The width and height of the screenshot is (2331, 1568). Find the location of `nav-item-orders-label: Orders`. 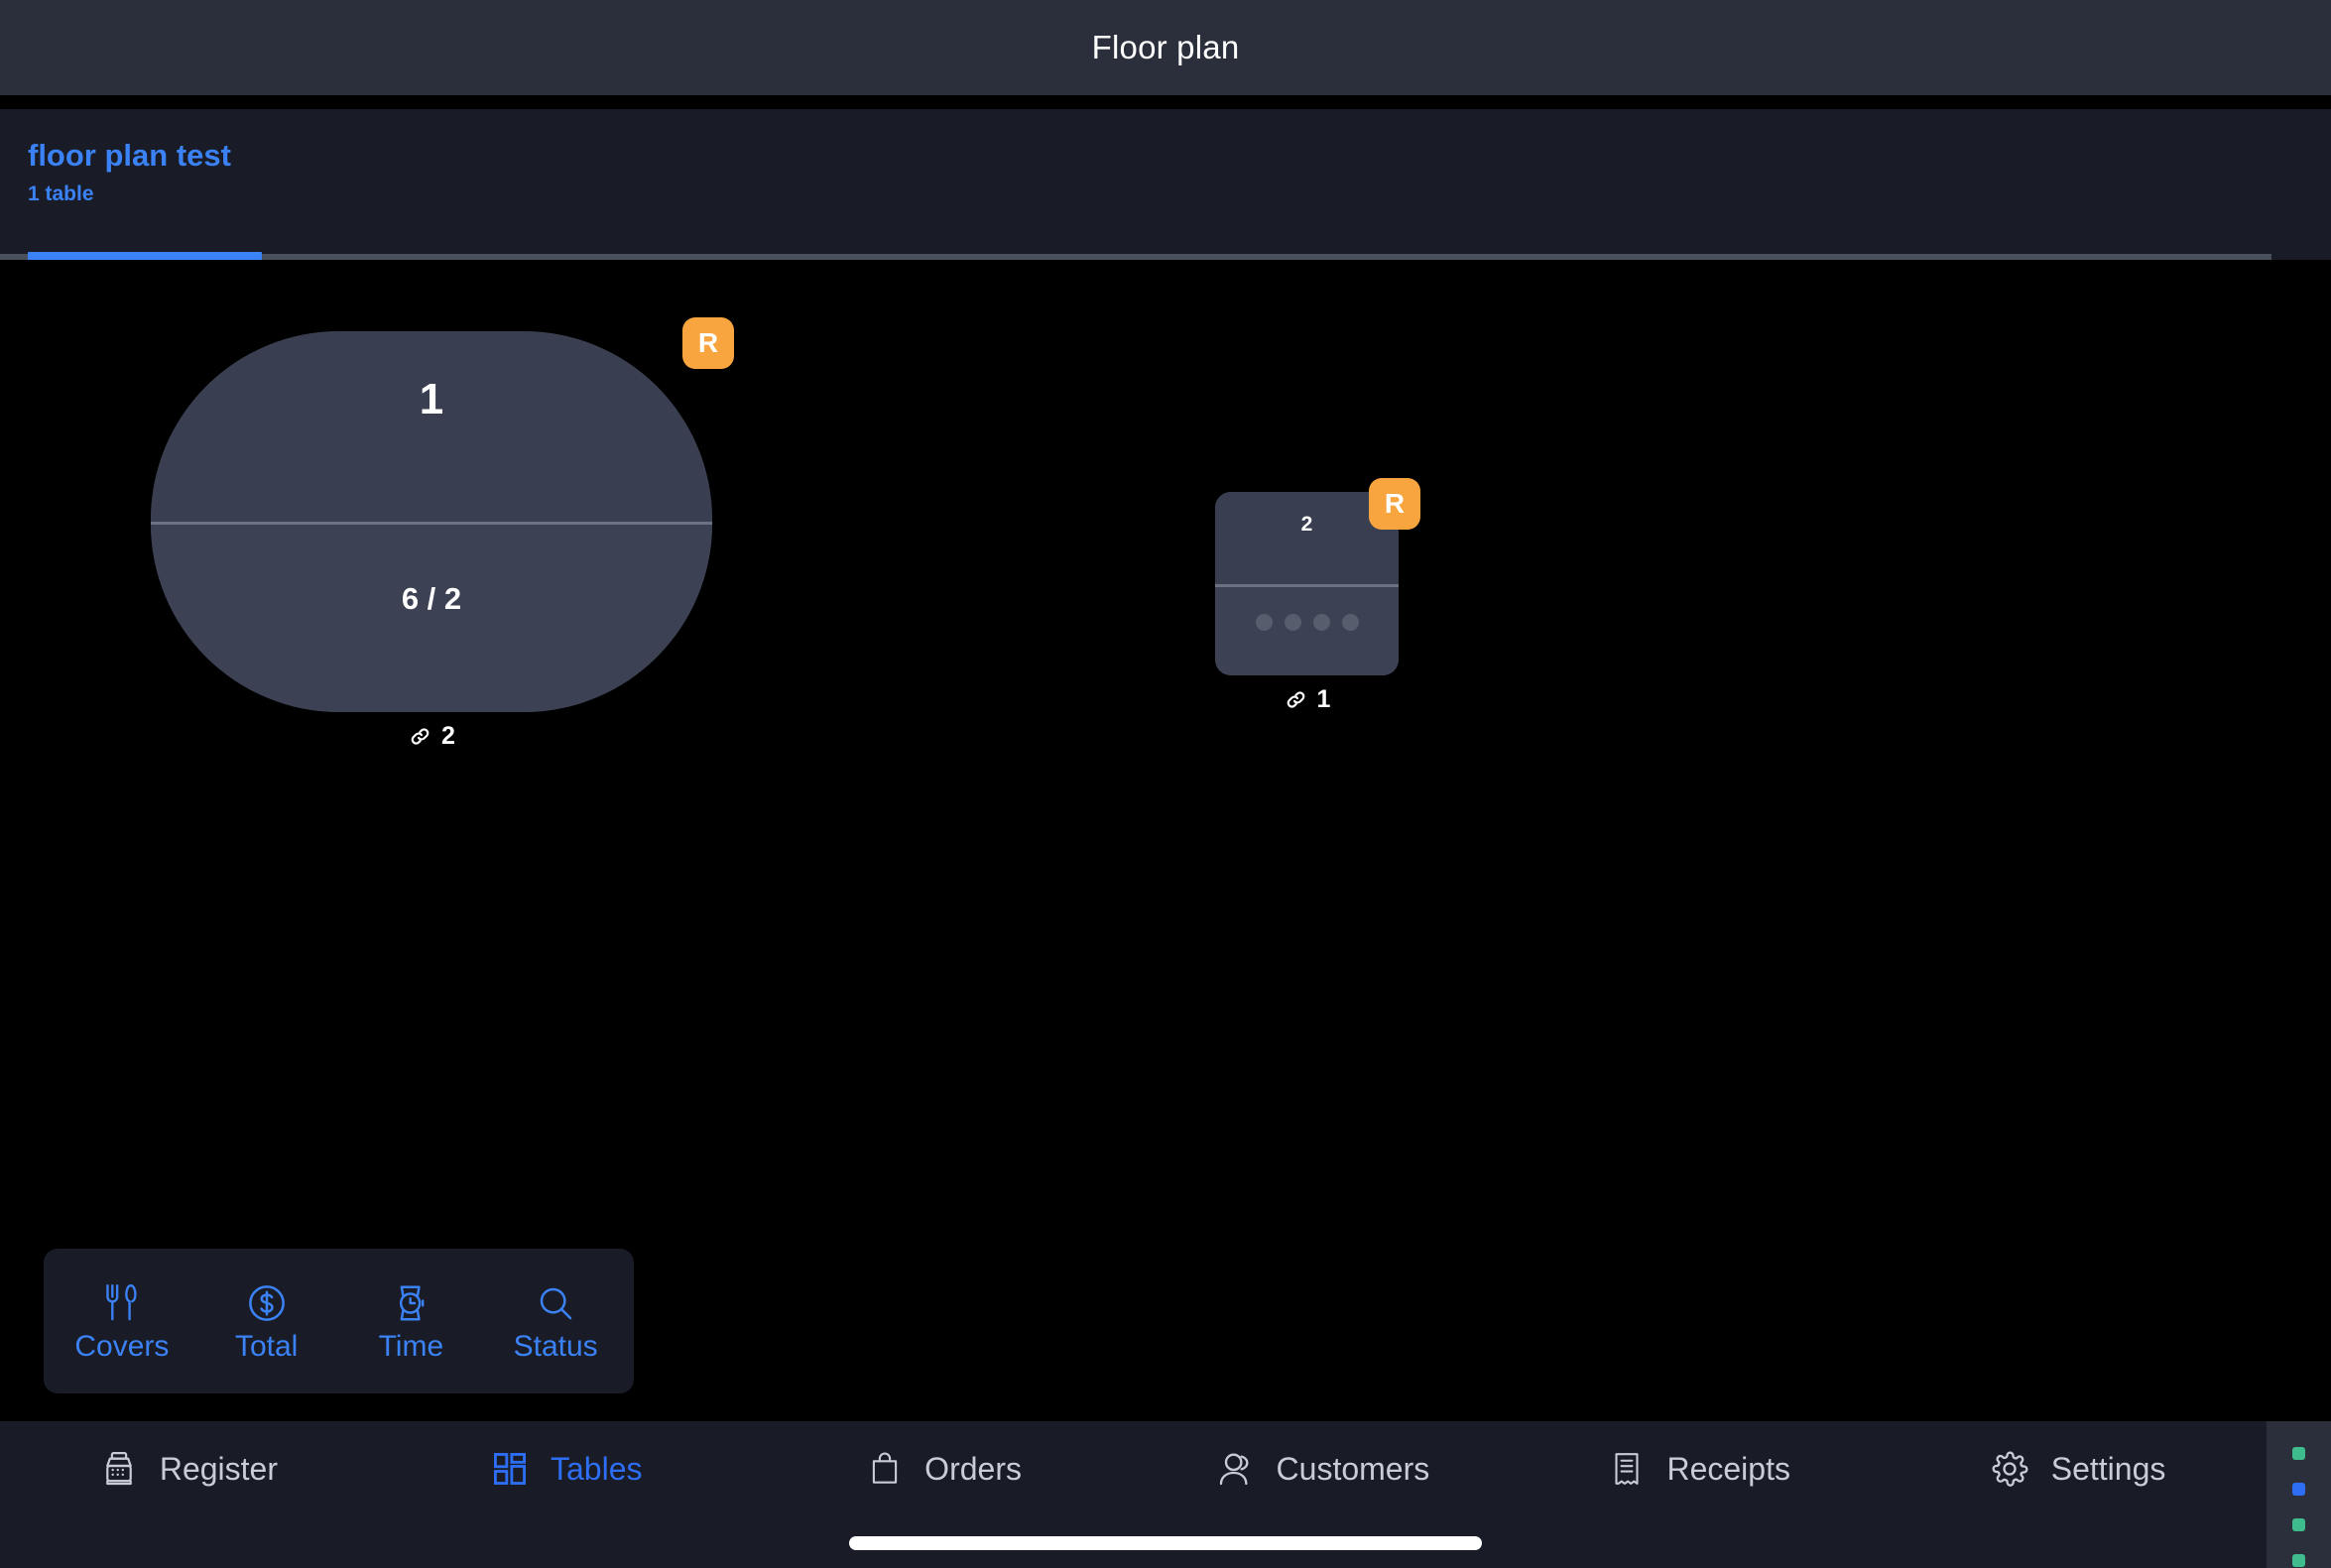

nav-item-orders-label: Orders is located at coordinates (973, 1468).